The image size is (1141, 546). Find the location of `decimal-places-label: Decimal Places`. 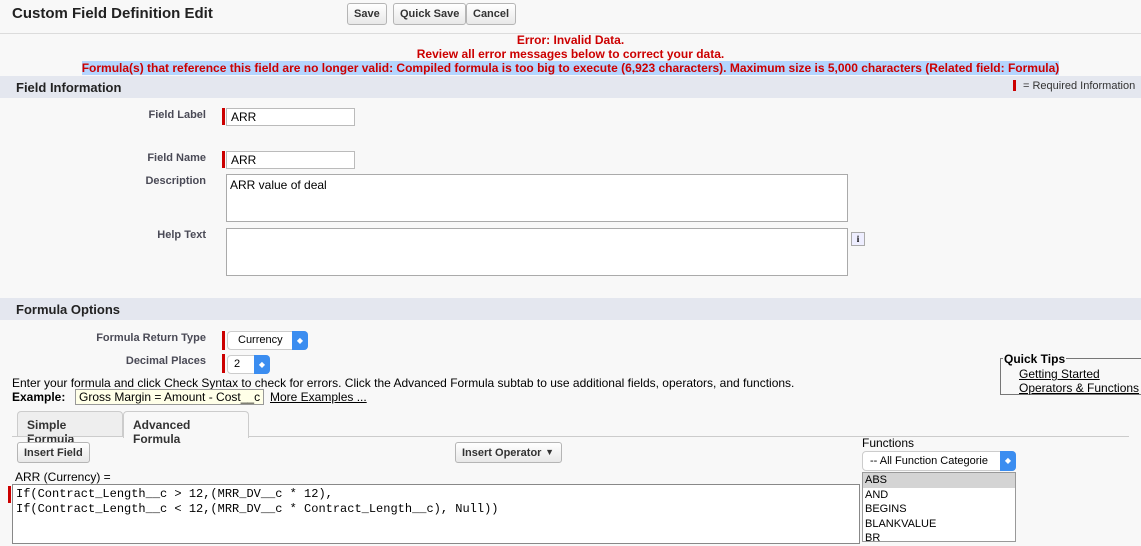

decimal-places-label: Decimal Places is located at coordinates (165, 361).